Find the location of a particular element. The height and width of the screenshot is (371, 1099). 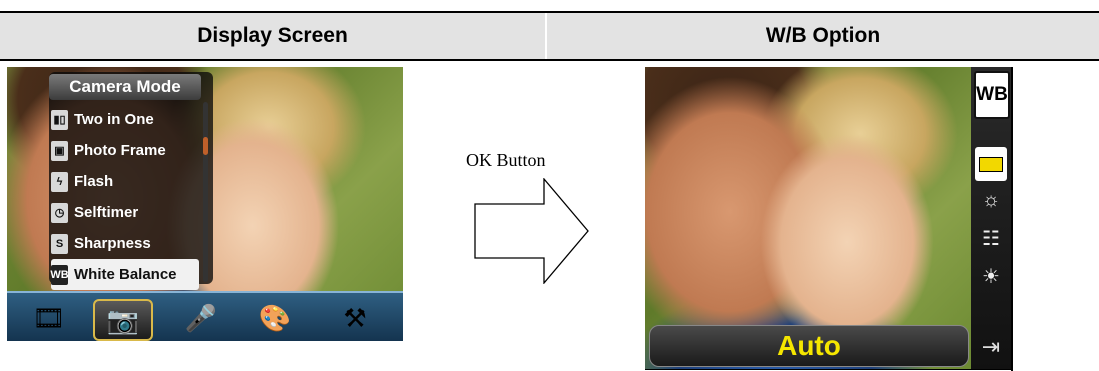

menu-item-label: Sharpness is located at coordinates (112, 243).